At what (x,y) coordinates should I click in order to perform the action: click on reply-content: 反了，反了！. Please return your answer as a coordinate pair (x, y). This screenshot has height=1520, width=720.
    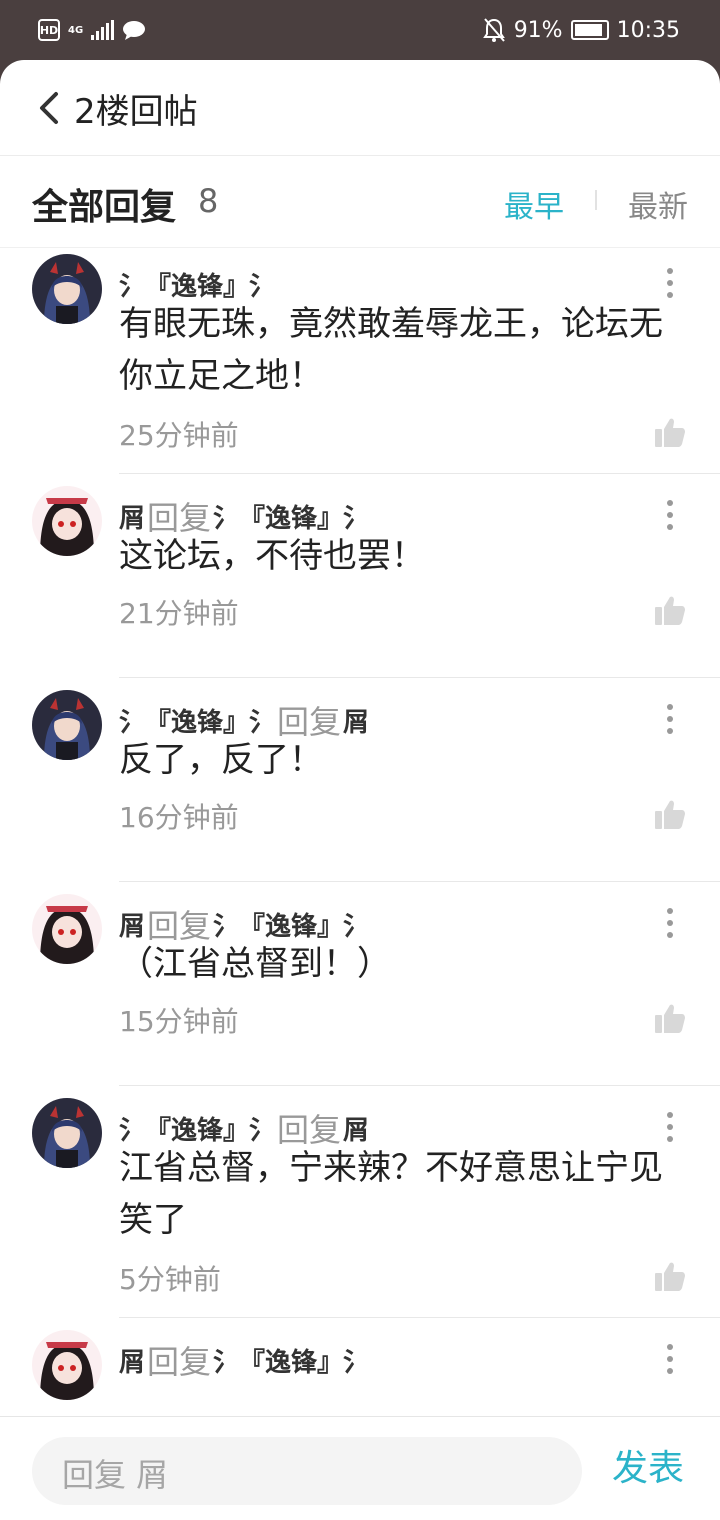
    Looking at the image, I should click on (221, 760).